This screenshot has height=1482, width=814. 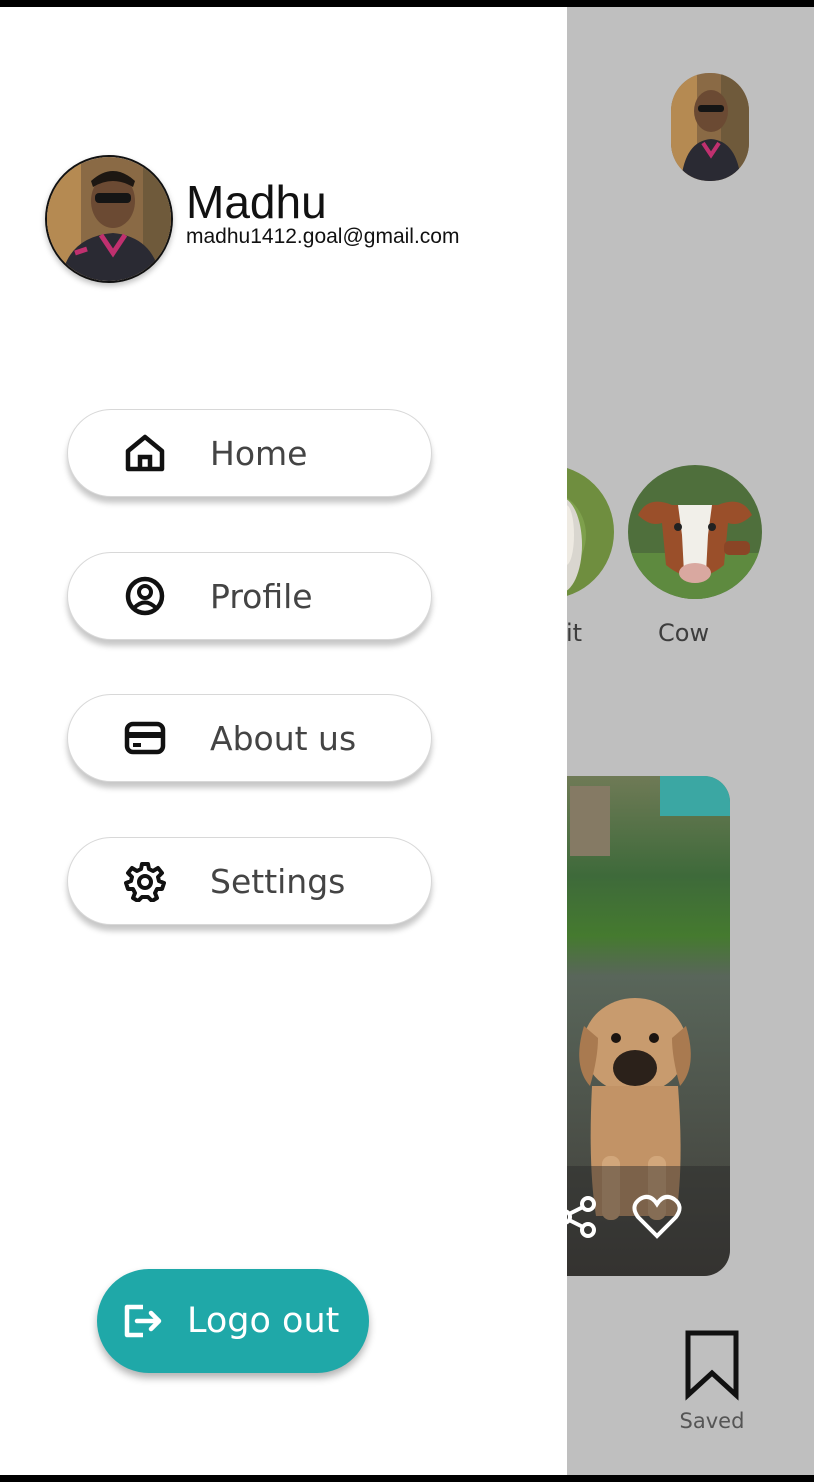 I want to click on menu-item-settings: Settings, so click(x=249, y=881).